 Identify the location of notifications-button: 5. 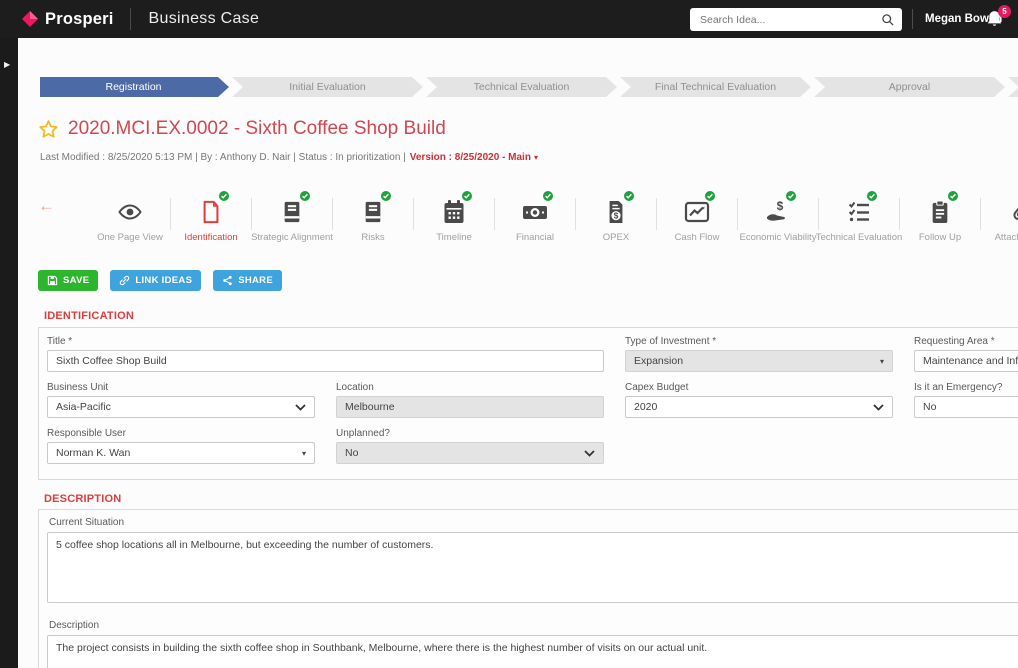
(998, 17).